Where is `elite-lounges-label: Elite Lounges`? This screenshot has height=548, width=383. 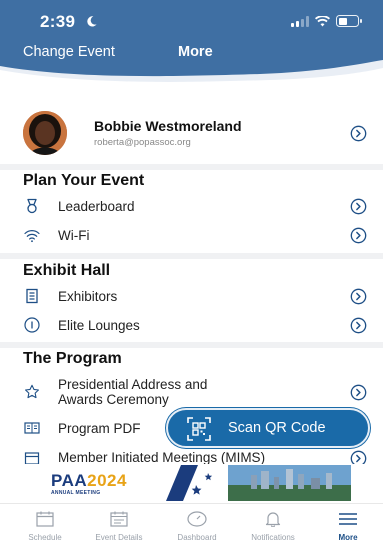
elite-lounges-label: Elite Lounges is located at coordinates (99, 325).